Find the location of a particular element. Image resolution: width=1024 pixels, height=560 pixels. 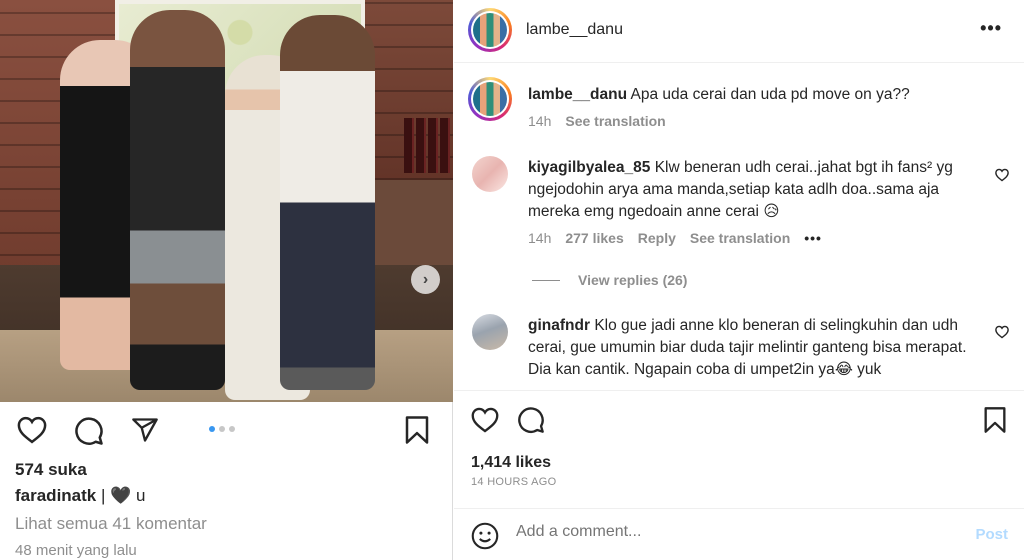

chevron-right-icon: › is located at coordinates (425, 279).